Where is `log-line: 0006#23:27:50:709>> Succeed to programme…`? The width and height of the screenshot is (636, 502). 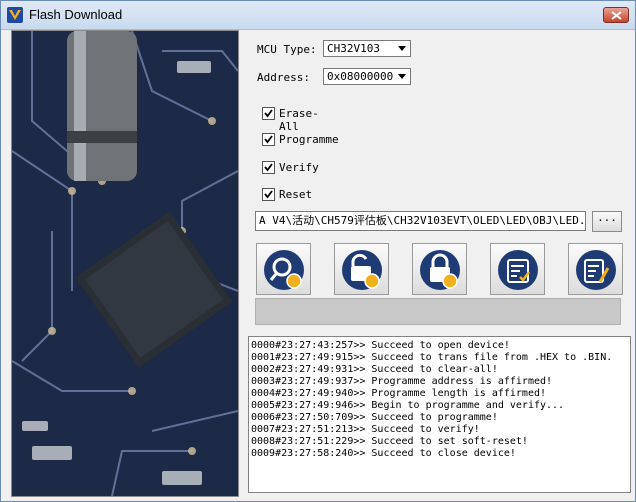
log-line: 0006#23:27:50:709>> Succeed to programme… is located at coordinates (374, 417).